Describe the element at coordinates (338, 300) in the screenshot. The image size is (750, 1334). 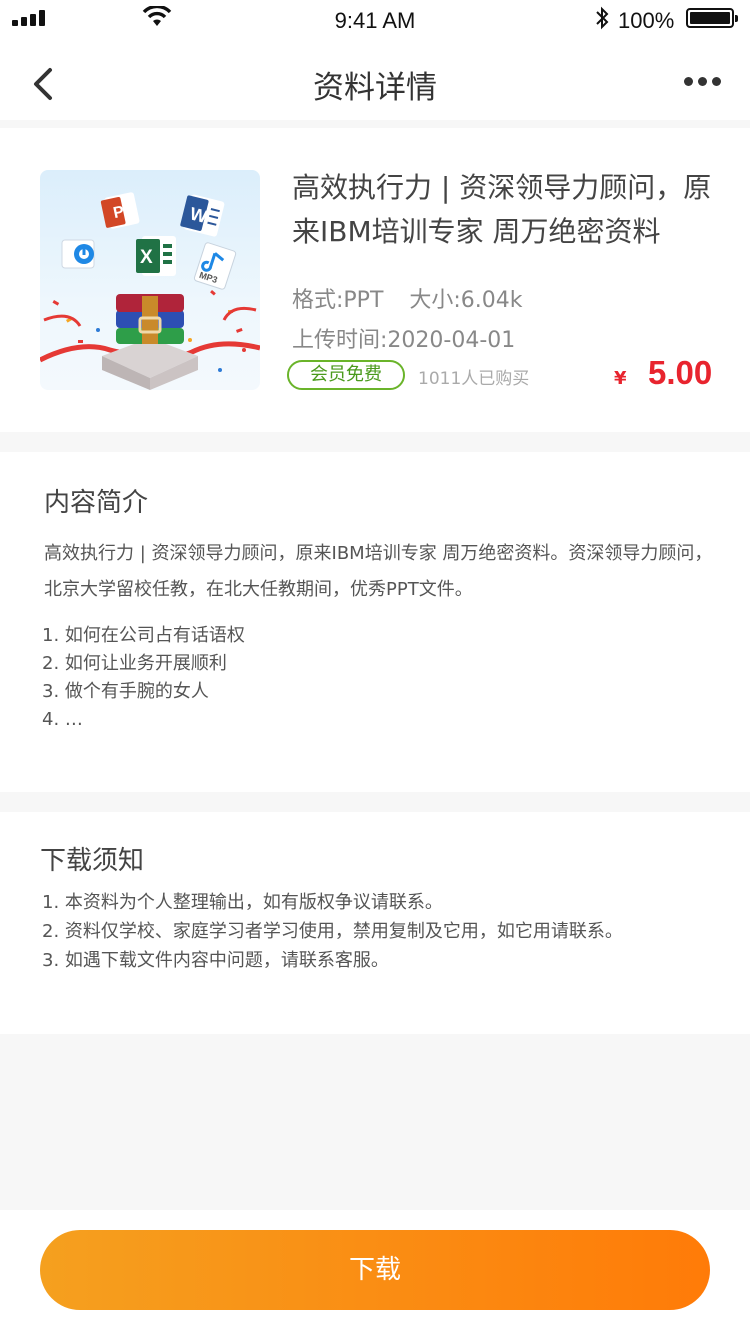
I see `product-format: 格式:PPT` at that location.